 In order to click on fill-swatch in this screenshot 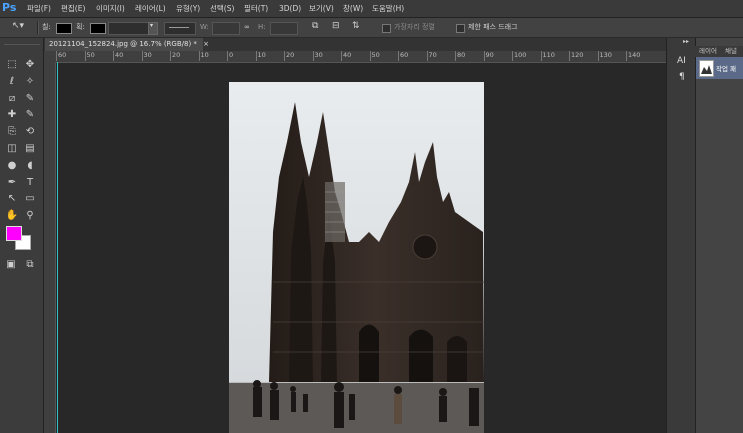, I will do `click(64, 28)`.